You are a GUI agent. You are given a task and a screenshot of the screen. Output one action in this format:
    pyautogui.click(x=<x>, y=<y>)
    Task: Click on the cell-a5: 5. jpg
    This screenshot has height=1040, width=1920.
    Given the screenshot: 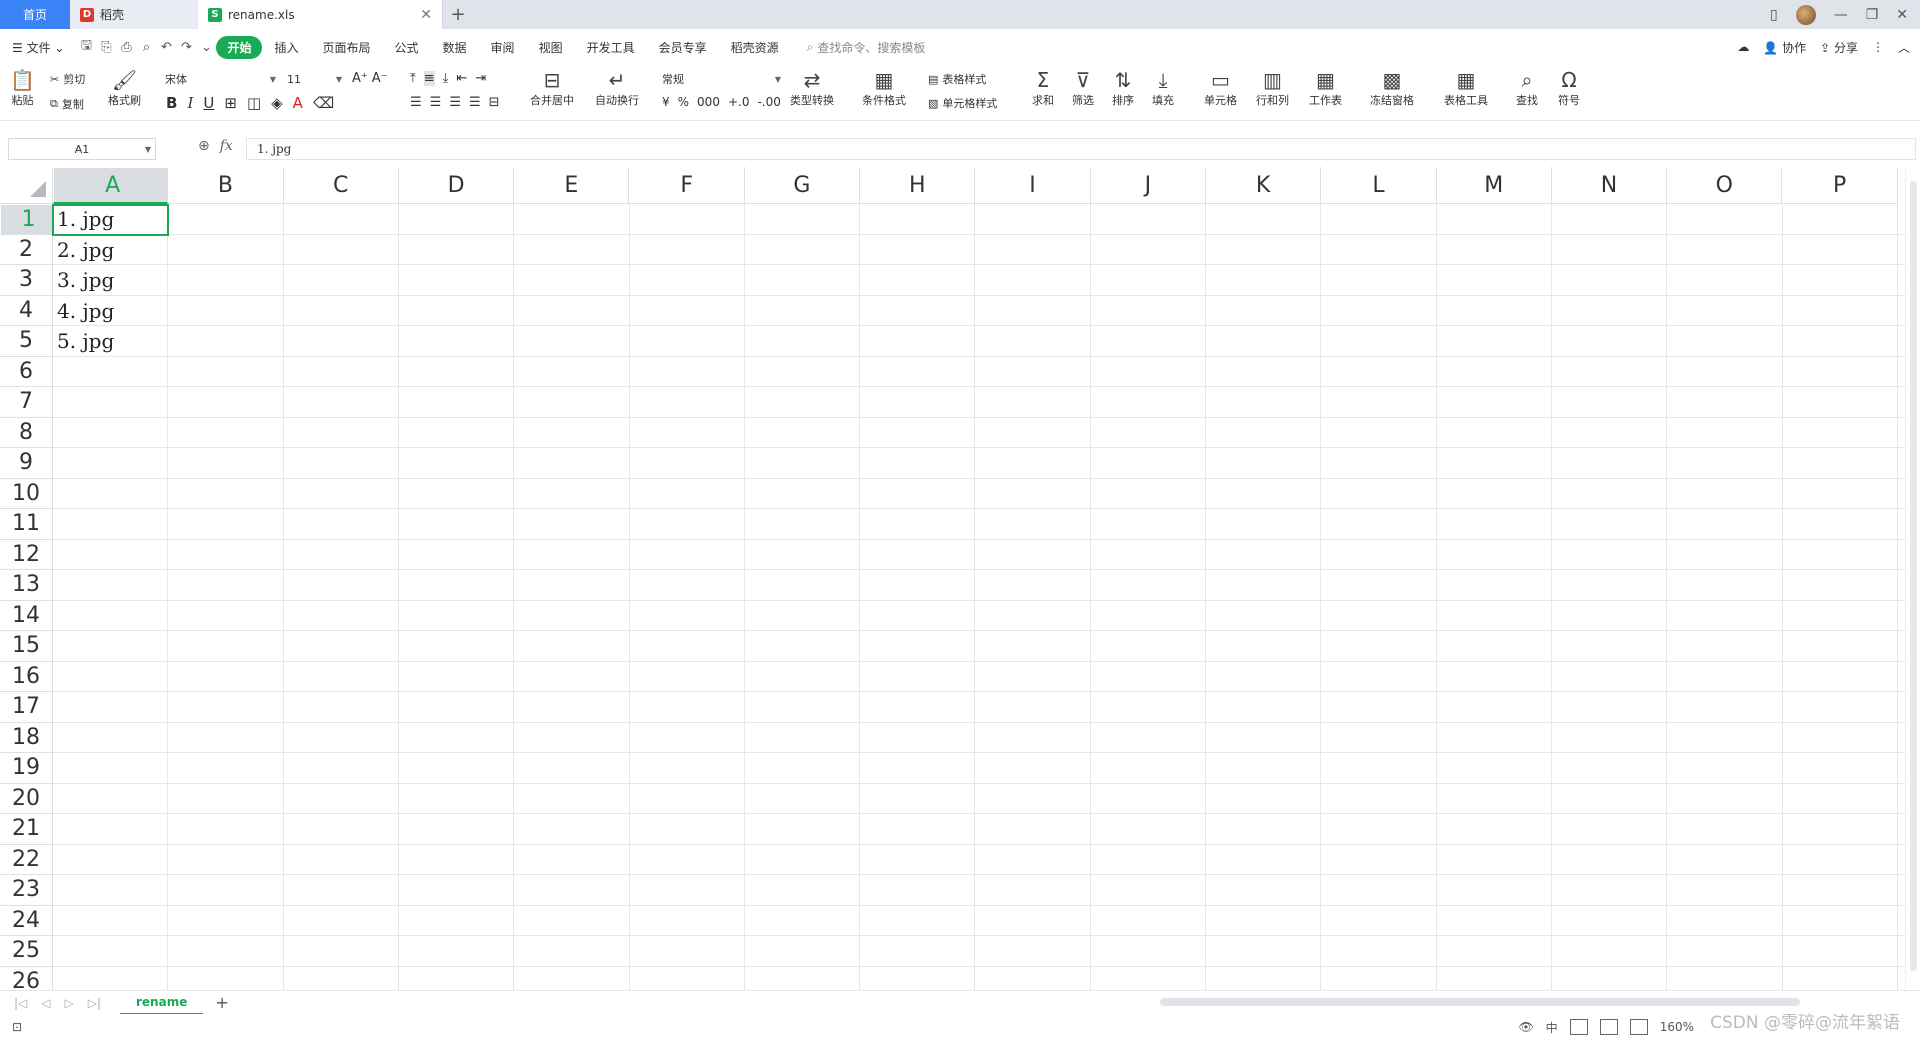 What is the action you would take?
    pyautogui.click(x=110, y=341)
    